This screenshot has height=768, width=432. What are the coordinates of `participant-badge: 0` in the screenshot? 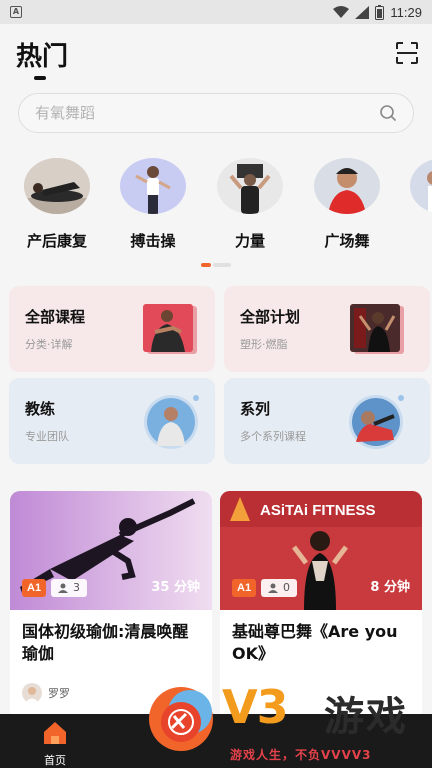 It's located at (279, 588).